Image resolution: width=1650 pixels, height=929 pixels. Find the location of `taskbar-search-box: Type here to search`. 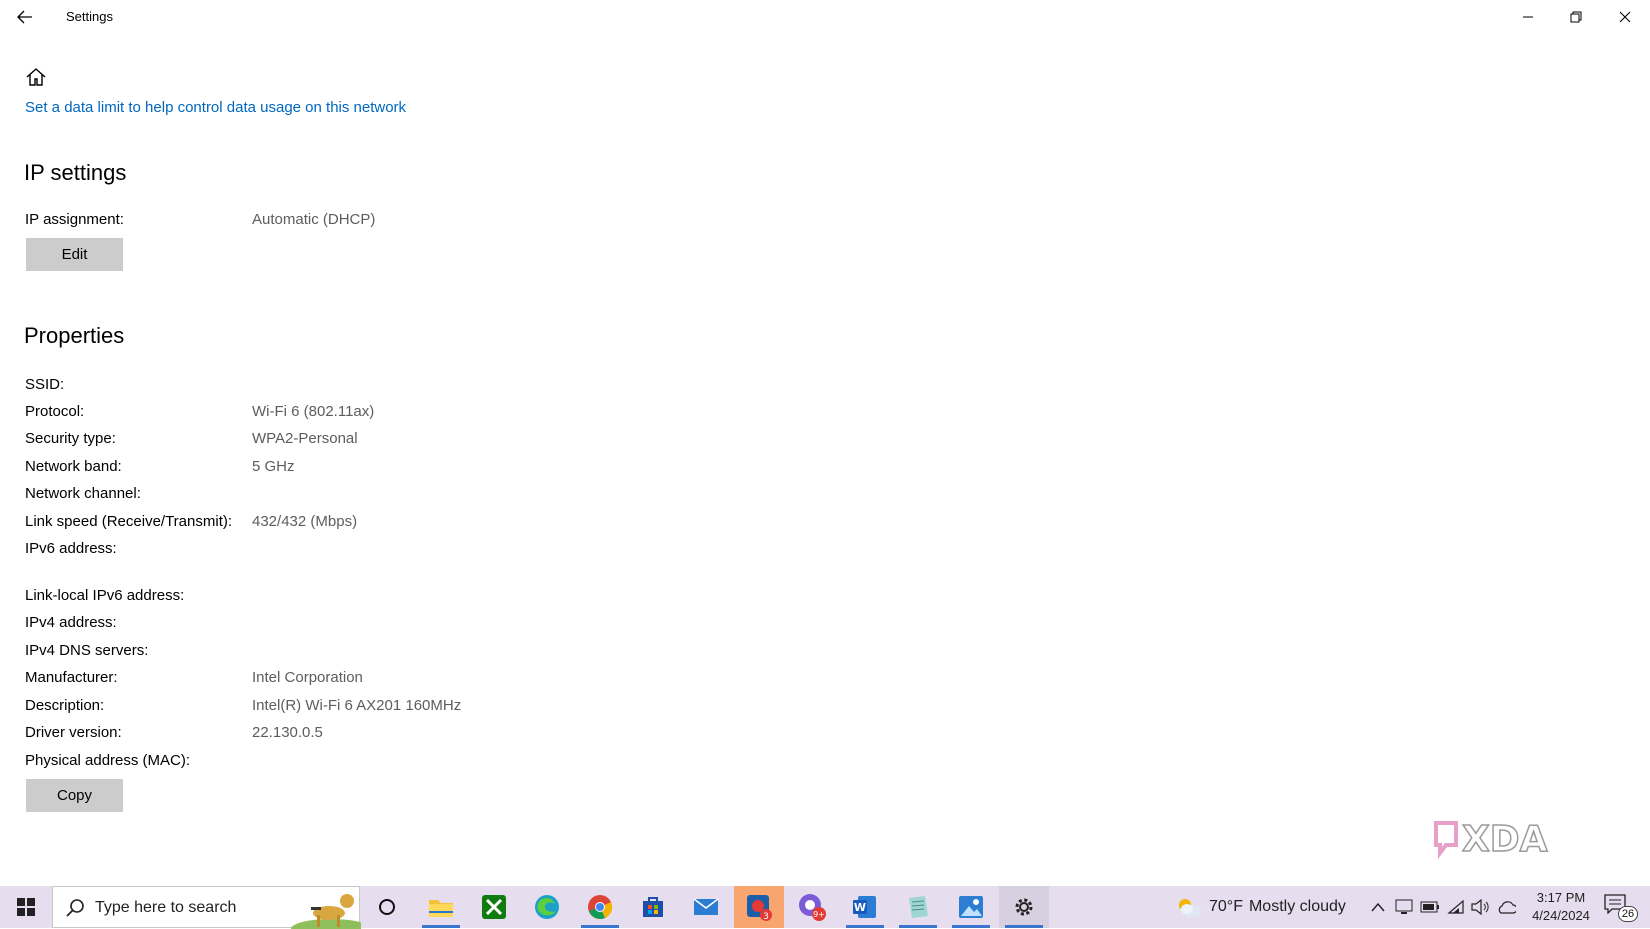

taskbar-search-box: Type here to search is located at coordinates (206, 907).